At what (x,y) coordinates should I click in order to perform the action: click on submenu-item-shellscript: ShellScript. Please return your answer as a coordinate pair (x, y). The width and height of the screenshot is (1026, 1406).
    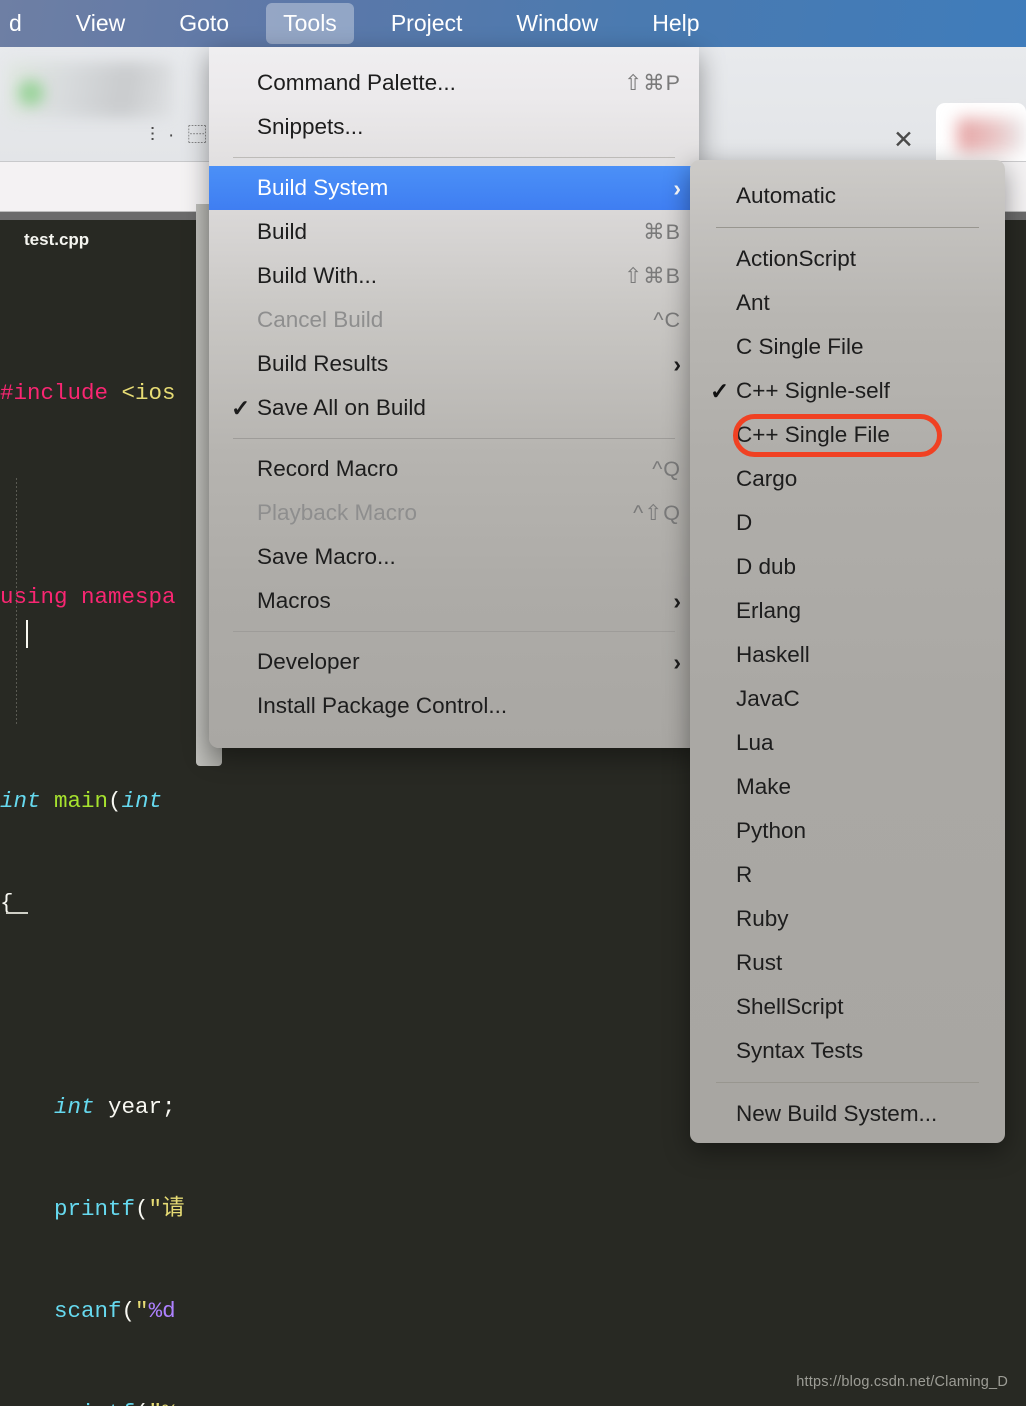
    Looking at the image, I should click on (847, 1007).